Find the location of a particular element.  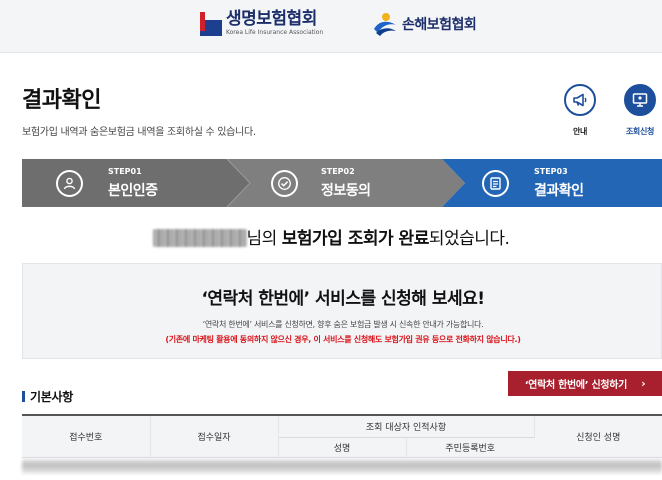

th-rrn: 주민등록번호 is located at coordinates (470, 447).